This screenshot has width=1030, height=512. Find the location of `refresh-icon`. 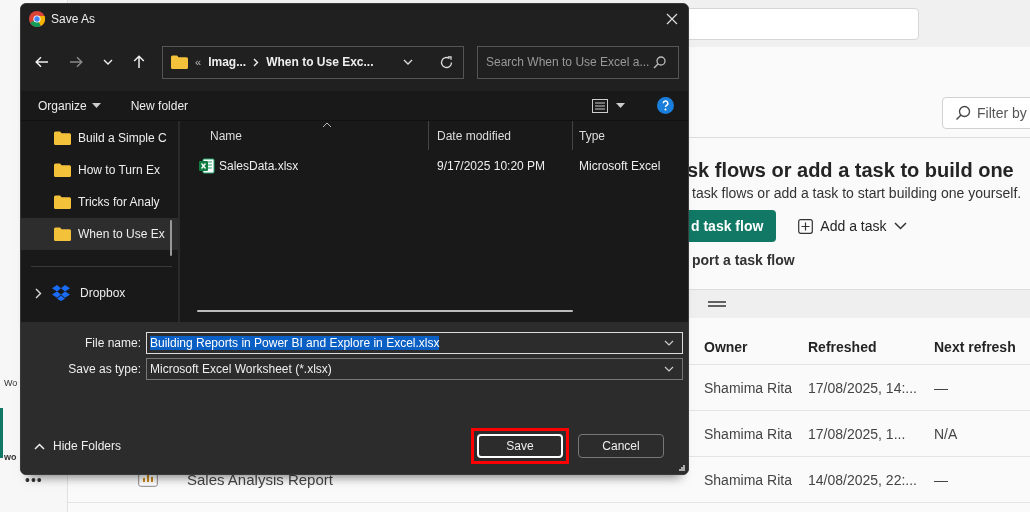

refresh-icon is located at coordinates (446, 62).